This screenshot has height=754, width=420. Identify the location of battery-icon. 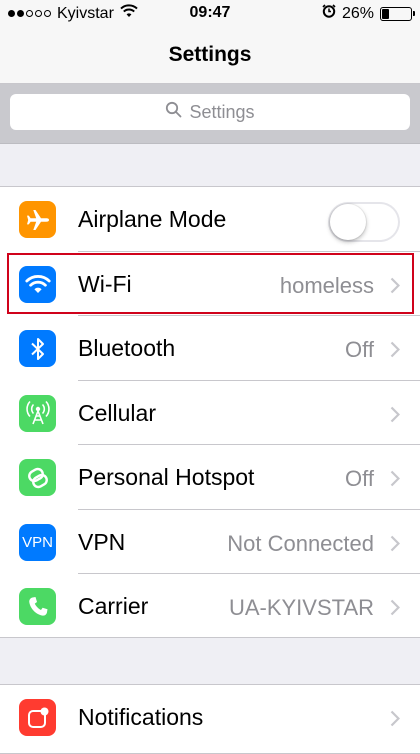
(397, 13).